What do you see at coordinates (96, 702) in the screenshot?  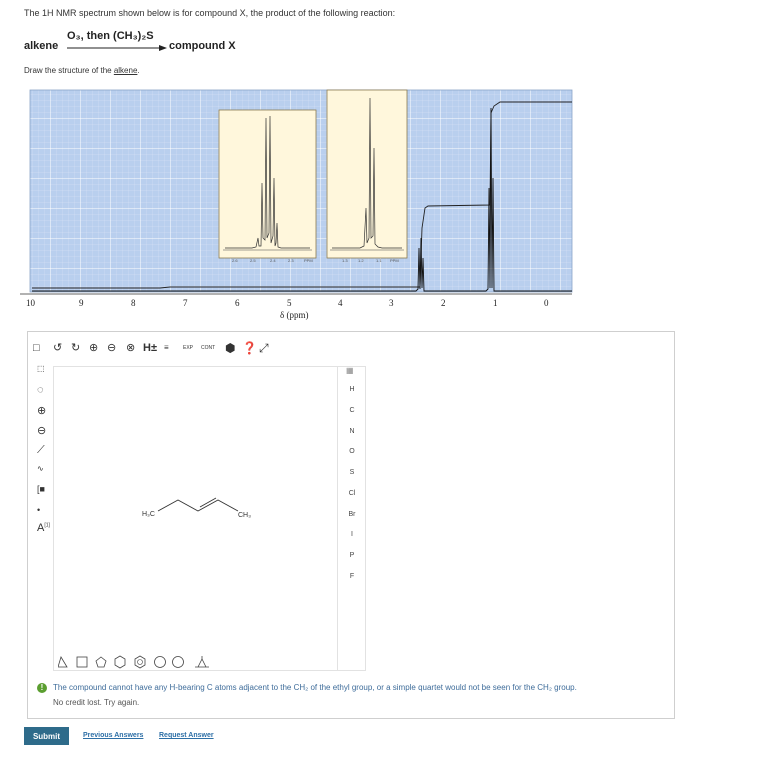 I see `feedback-sub: No credit lost. Try again.` at bounding box center [96, 702].